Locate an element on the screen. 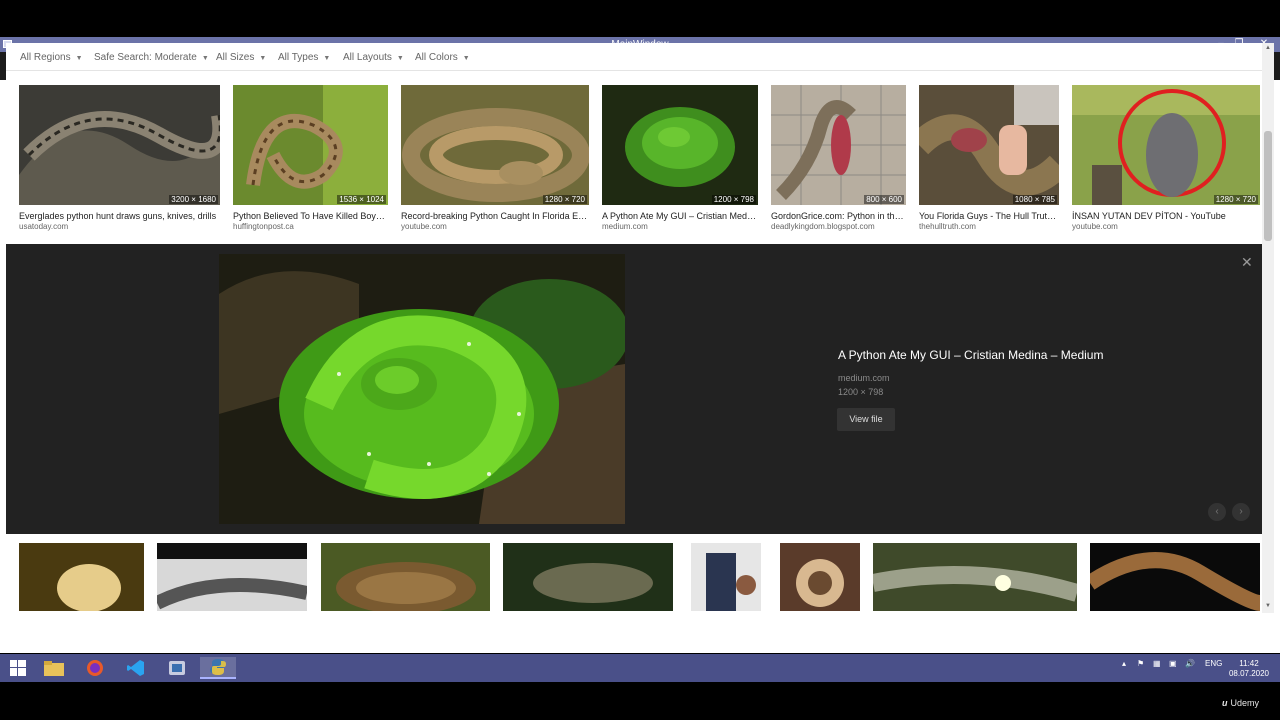 This screenshot has width=1280, height=720. watermark-text: Udemy is located at coordinates (1245, 703).